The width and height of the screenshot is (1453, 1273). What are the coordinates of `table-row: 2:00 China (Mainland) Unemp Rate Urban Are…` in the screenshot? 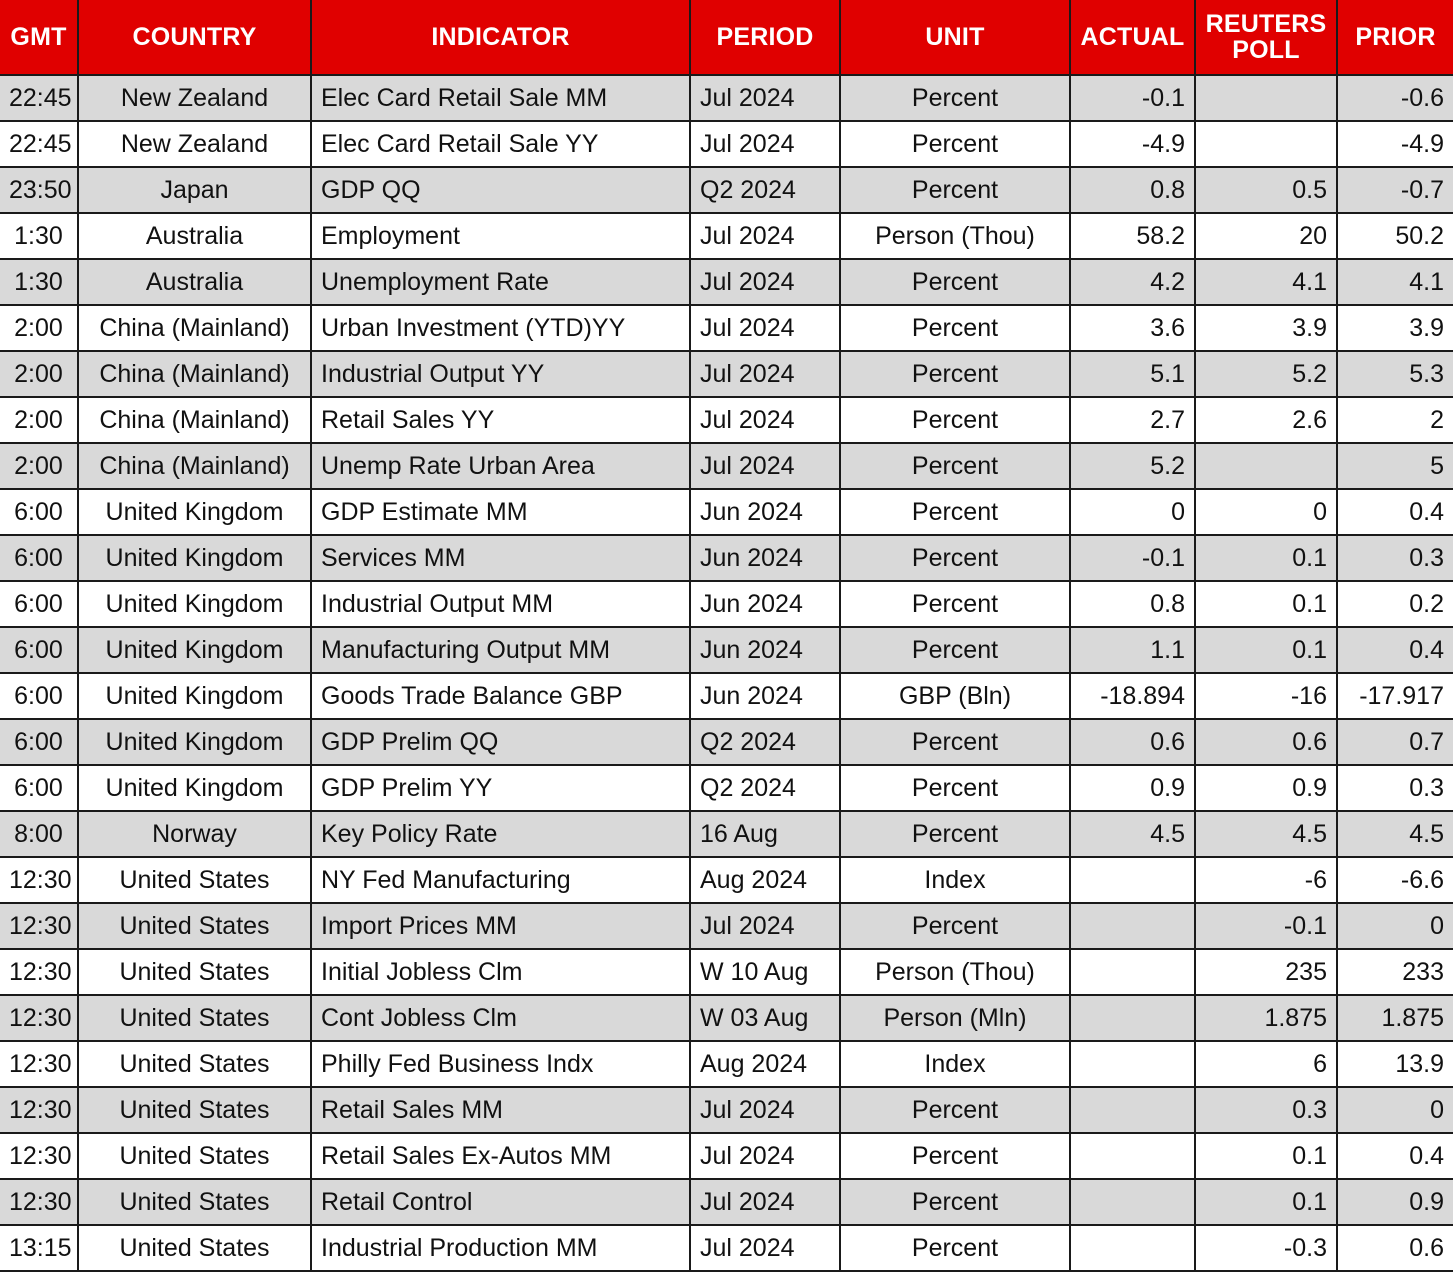 It's located at (726, 466).